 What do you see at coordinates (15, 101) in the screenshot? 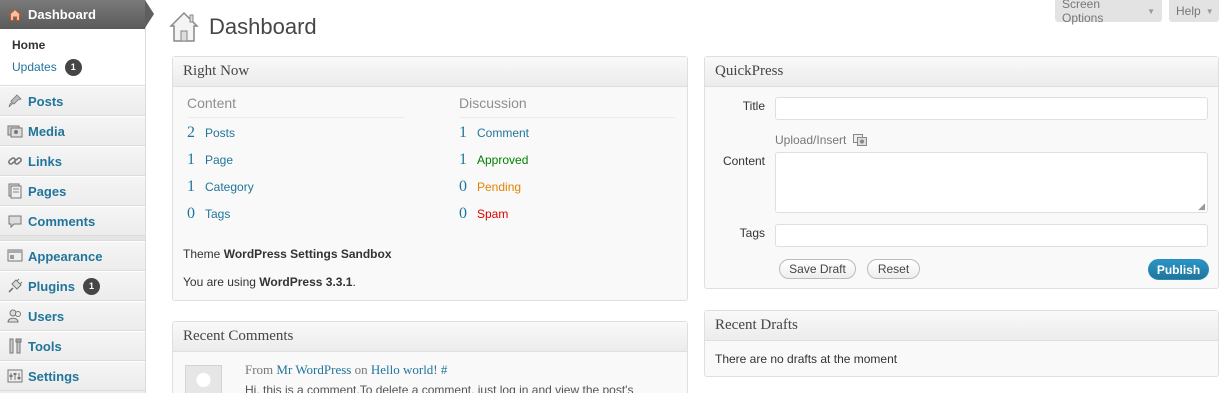
I see `pushpin-icon` at bounding box center [15, 101].